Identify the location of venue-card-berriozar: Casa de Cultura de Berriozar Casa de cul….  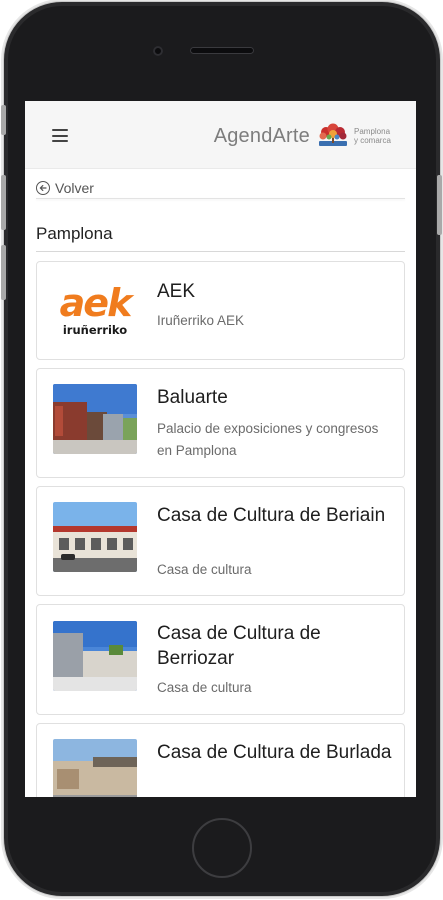
(220, 659).